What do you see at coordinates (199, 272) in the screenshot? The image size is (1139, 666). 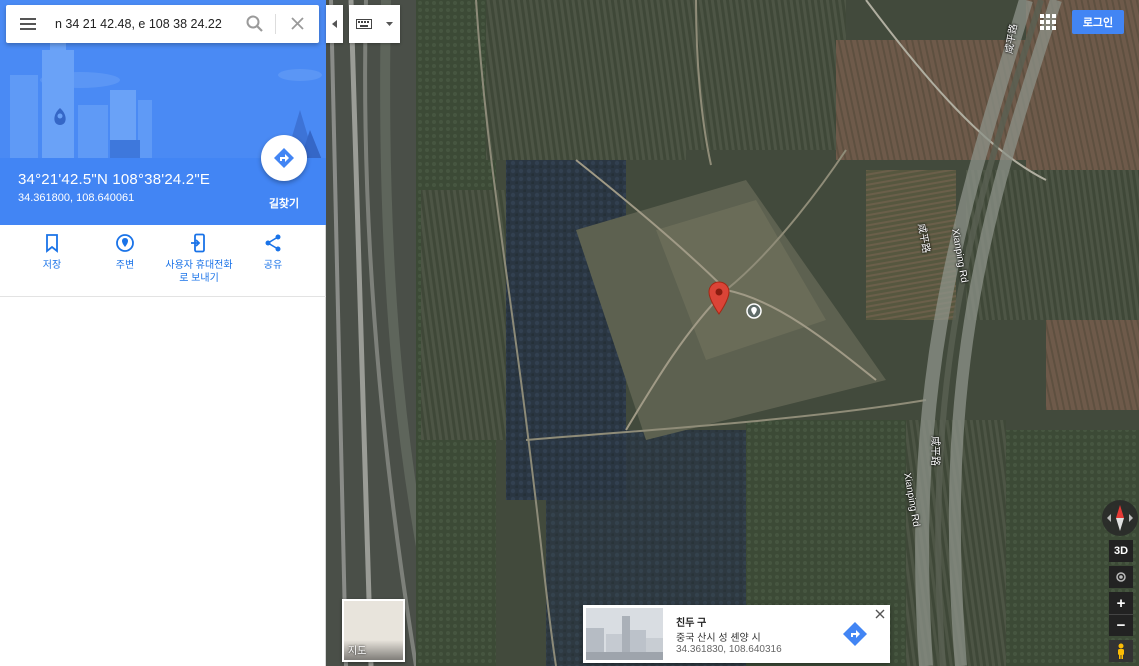 I see `send-to-phone-label: 사용자 휴대전화 로 보내기` at bounding box center [199, 272].